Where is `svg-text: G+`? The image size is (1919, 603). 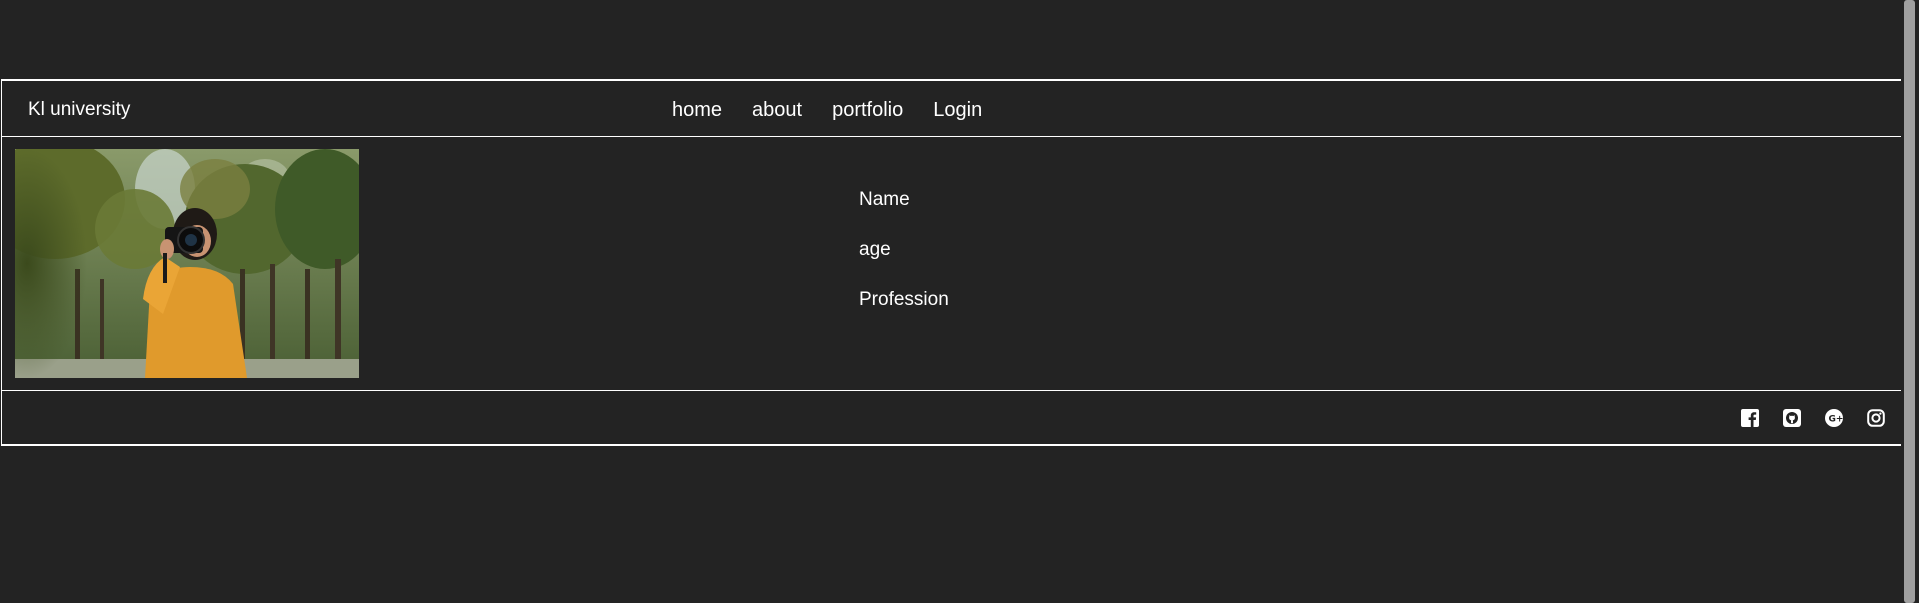 svg-text: G+ is located at coordinates (1836, 420).